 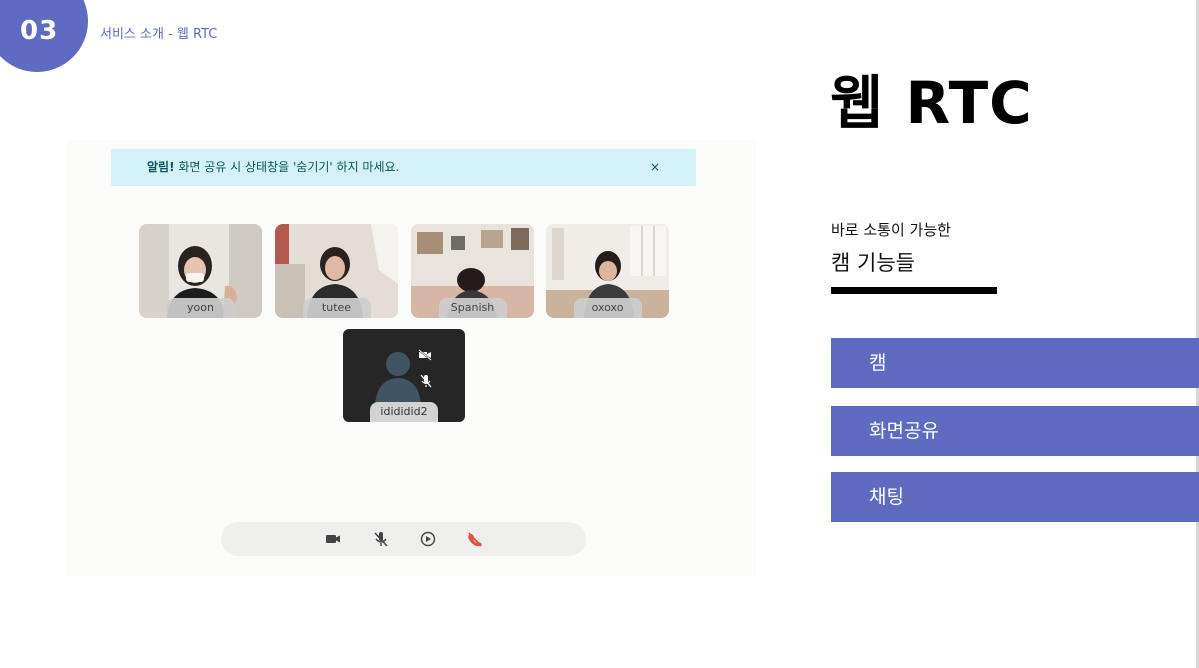 What do you see at coordinates (398, 378) in the screenshot?
I see `avatar-placeholder-icon` at bounding box center [398, 378].